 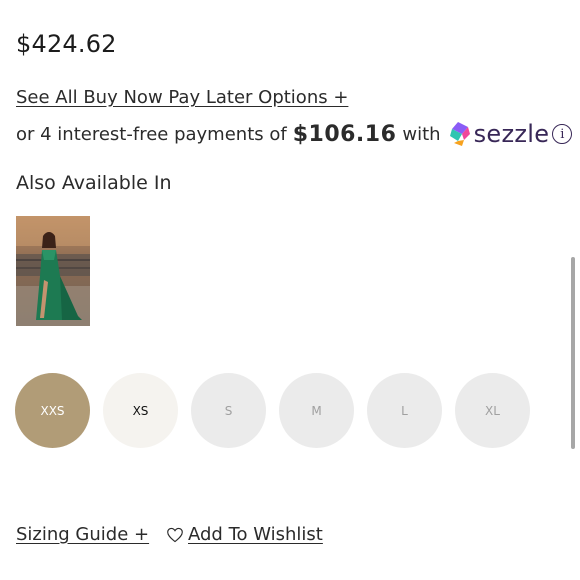 What do you see at coordinates (228, 410) in the screenshot?
I see `size-option-s: S` at bounding box center [228, 410].